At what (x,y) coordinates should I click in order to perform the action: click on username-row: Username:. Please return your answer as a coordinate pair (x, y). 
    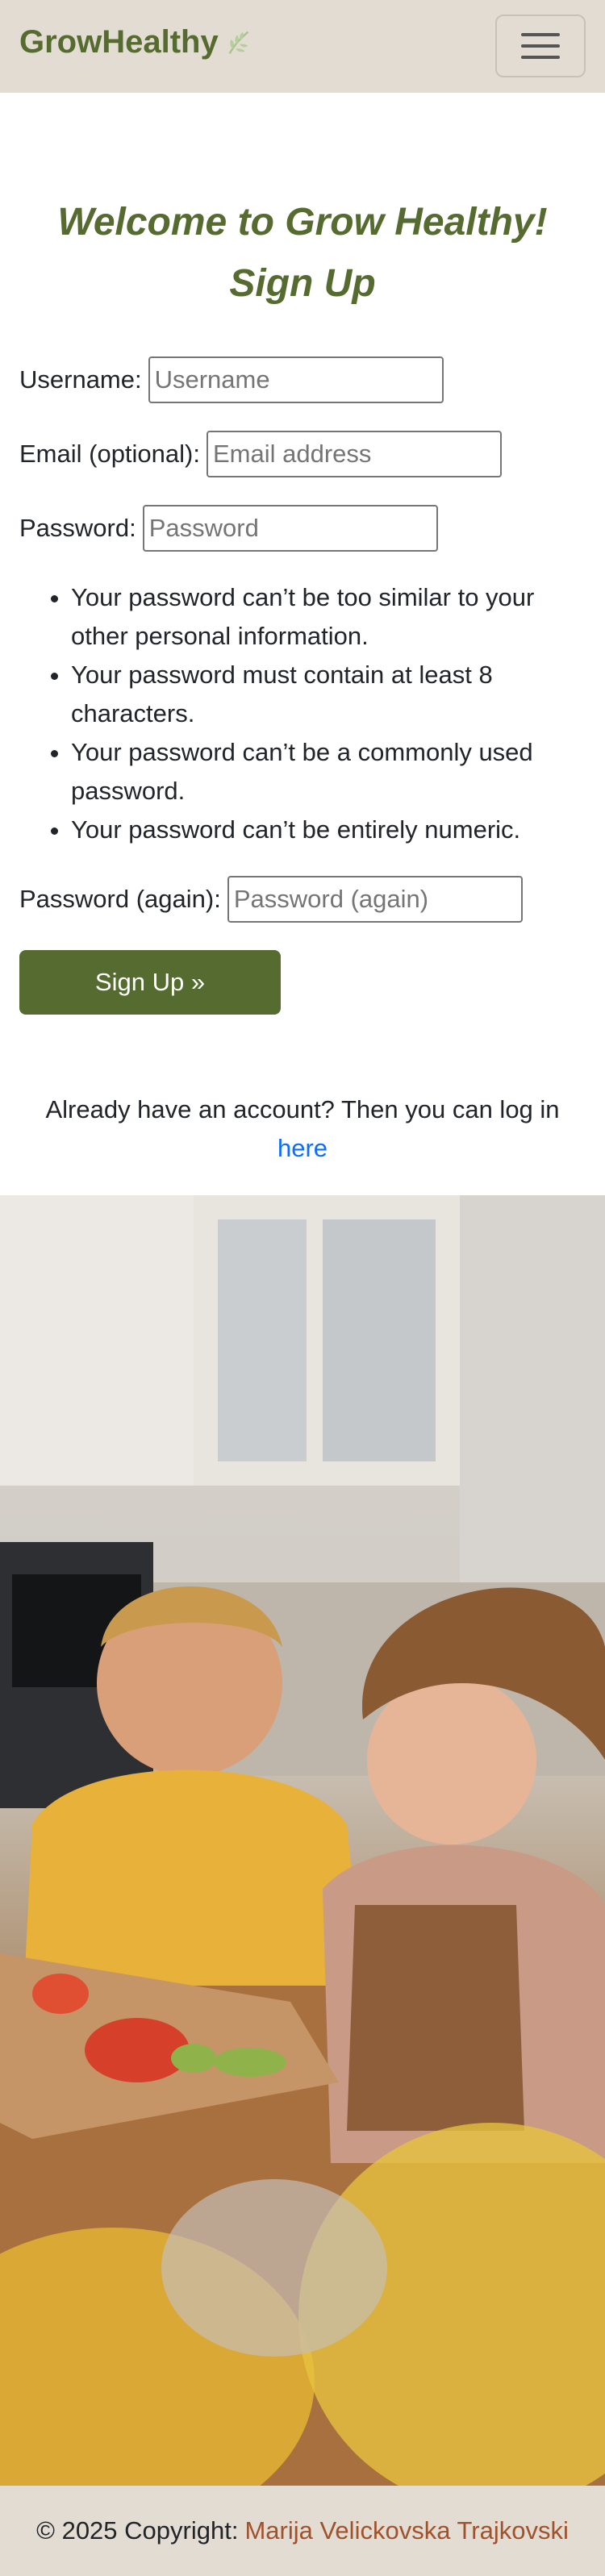
    Looking at the image, I should click on (231, 379).